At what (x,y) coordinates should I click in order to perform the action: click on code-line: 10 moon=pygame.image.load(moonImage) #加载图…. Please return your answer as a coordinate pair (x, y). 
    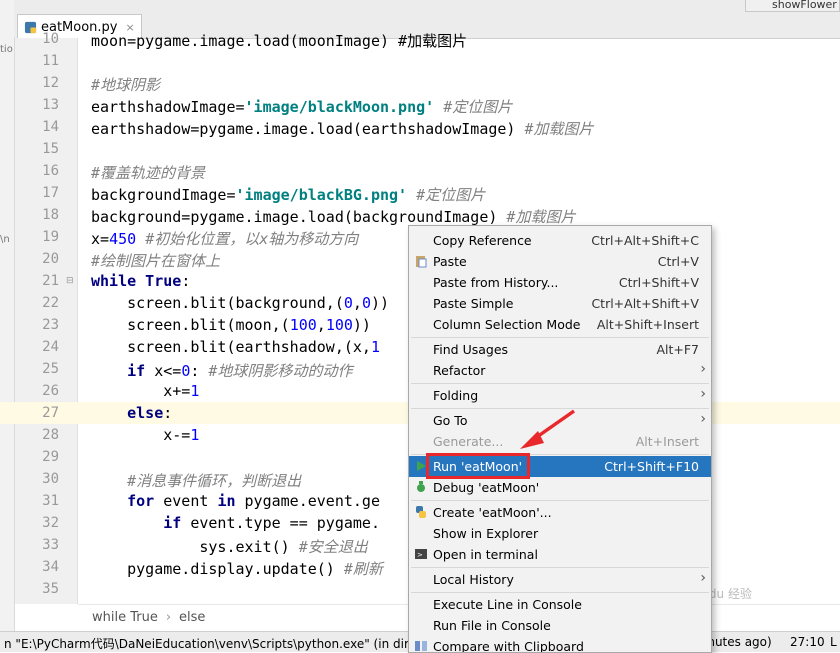
    Looking at the image, I should click on (420, 39).